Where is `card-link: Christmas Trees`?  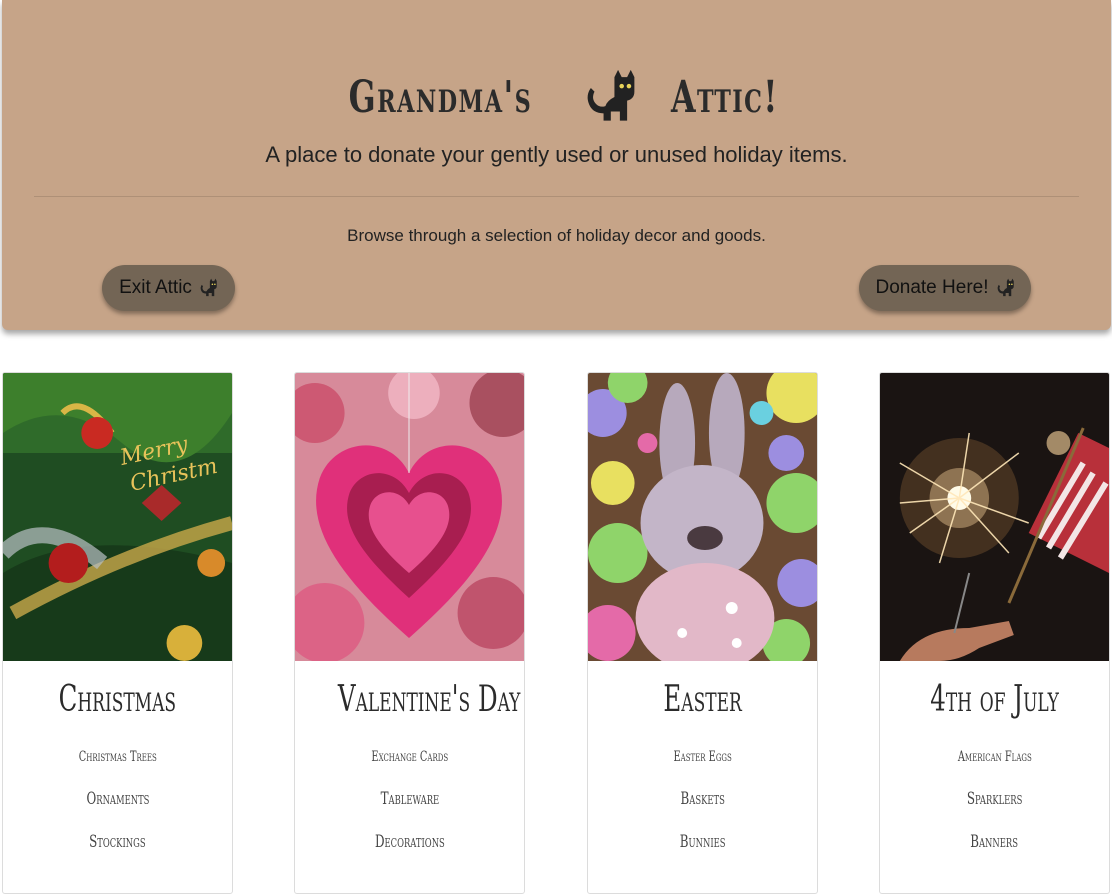
card-link: Christmas Trees is located at coordinates (117, 757).